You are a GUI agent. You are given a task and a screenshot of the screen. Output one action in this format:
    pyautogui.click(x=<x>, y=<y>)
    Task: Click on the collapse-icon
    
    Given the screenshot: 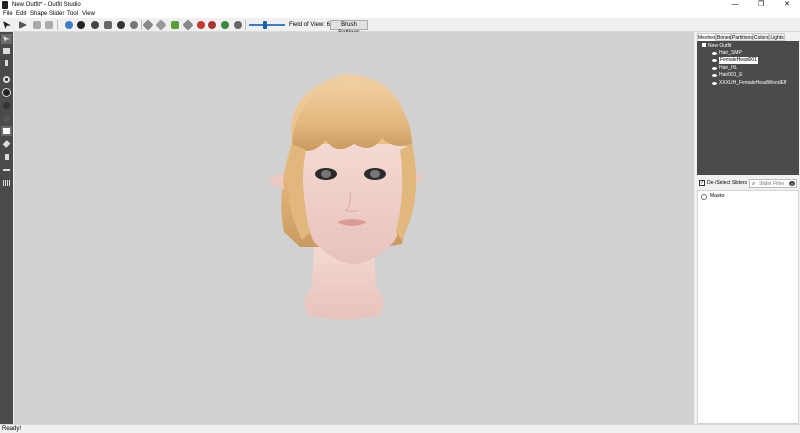 What is the action you would take?
    pyautogui.click(x=188, y=25)
    